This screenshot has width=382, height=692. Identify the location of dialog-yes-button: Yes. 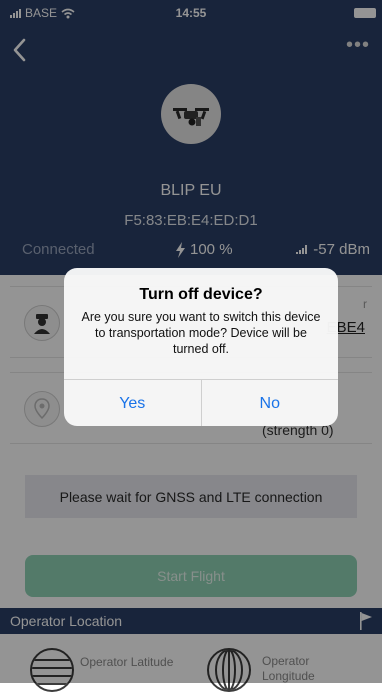
(132, 403).